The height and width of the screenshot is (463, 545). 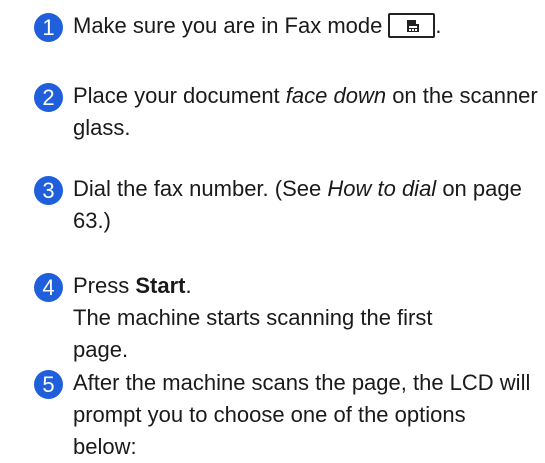 I want to click on step-number-badge: 4, so click(x=48, y=287).